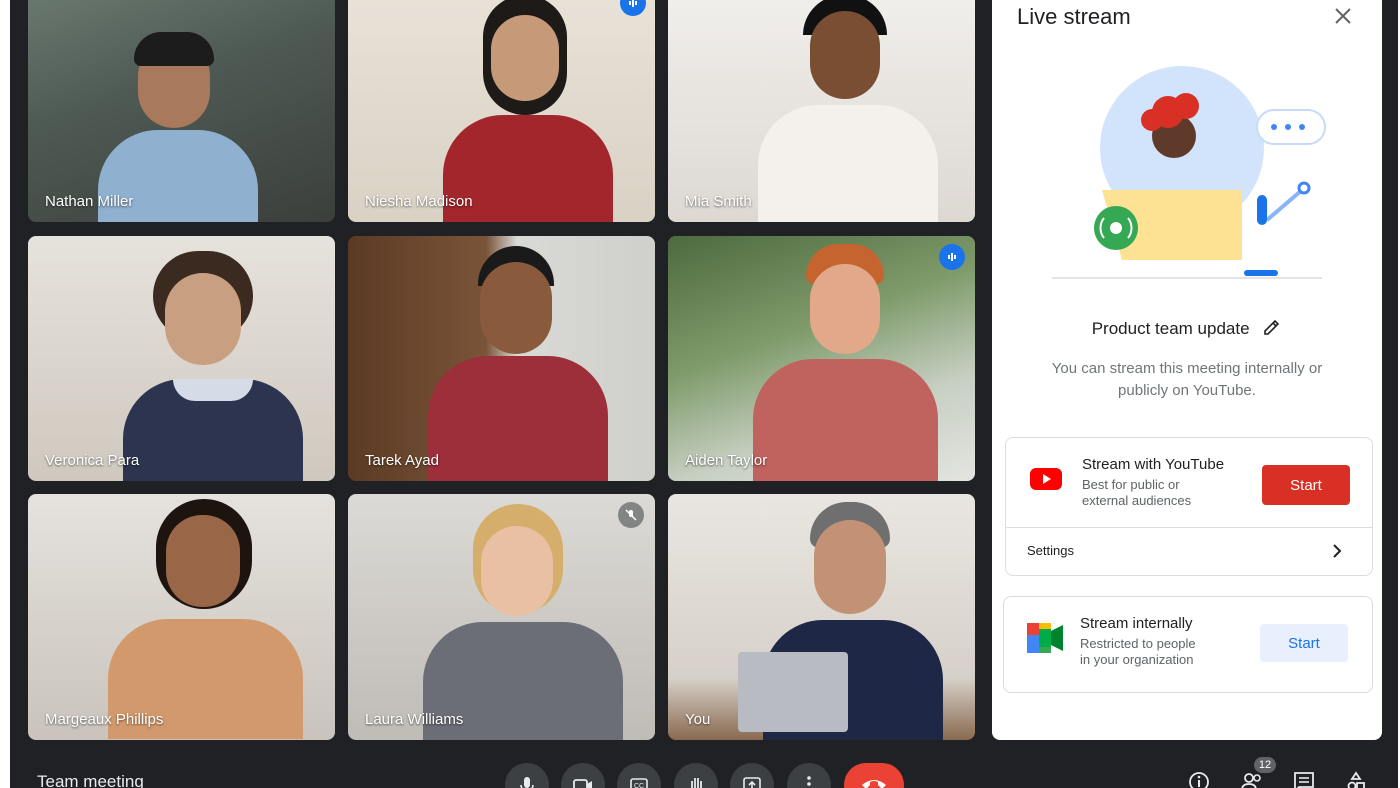 The image size is (1400, 788). What do you see at coordinates (501, 617) in the screenshot?
I see `participant-tile: Laura Williams` at bounding box center [501, 617].